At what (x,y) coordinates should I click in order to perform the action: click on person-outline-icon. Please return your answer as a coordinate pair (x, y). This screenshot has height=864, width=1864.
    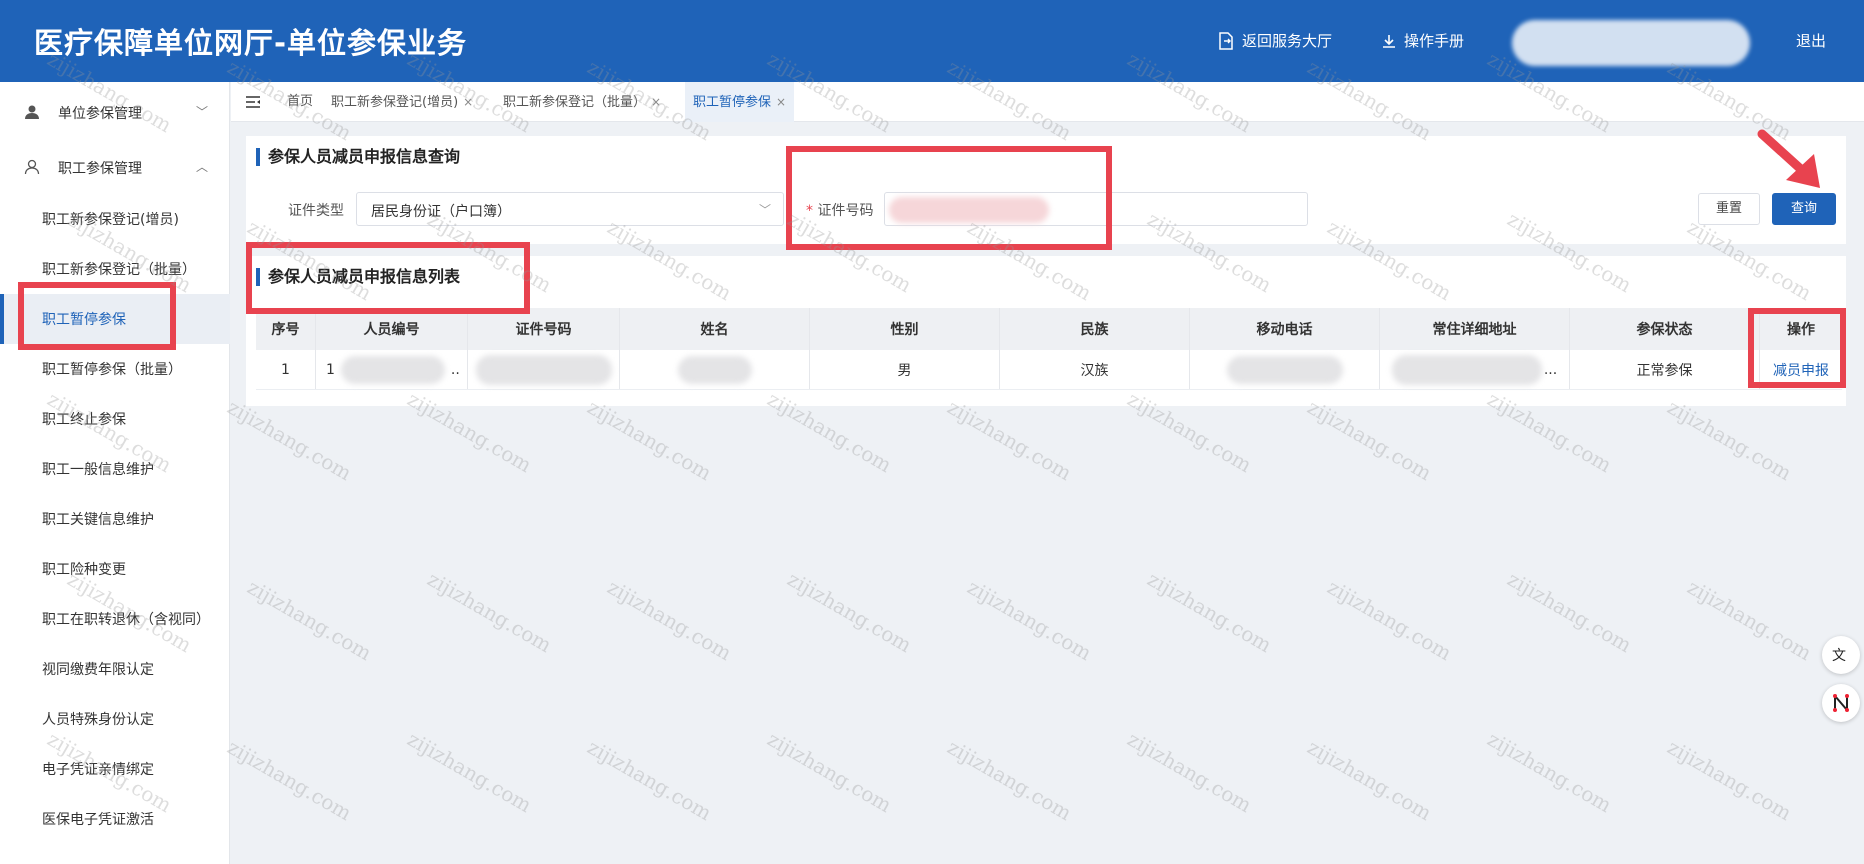
    Looking at the image, I should click on (32, 167).